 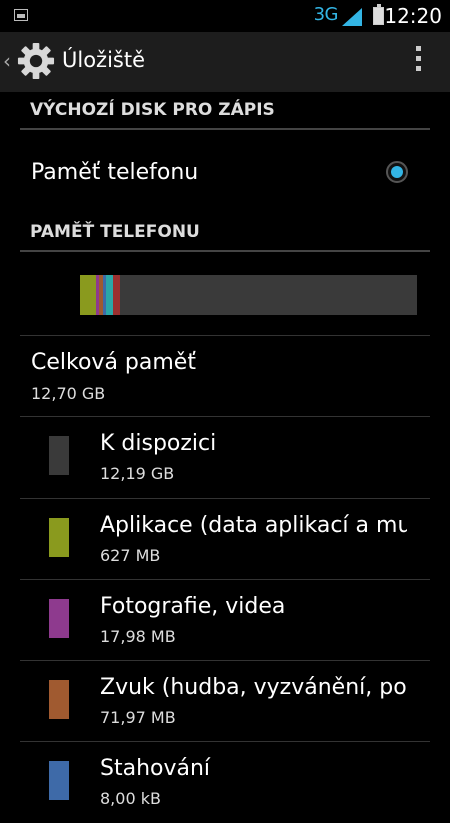 I want to click on overflow-menu-icon, so click(x=419, y=61).